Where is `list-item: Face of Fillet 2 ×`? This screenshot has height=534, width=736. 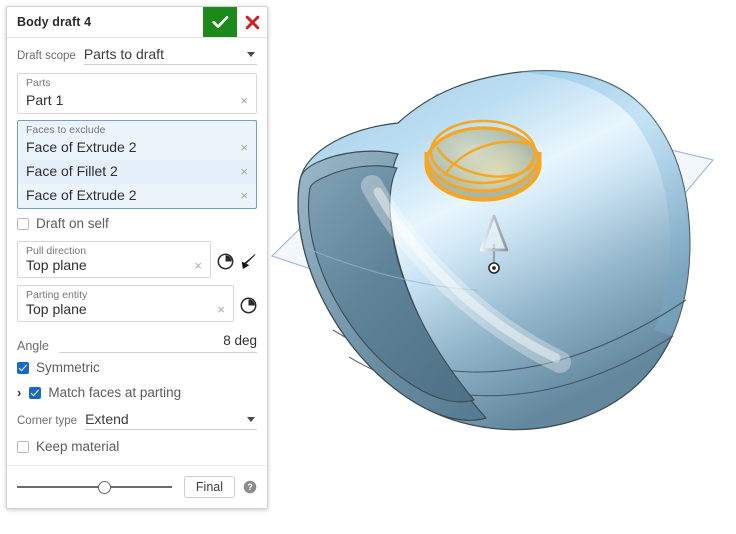
list-item: Face of Fillet 2 × is located at coordinates (137, 172).